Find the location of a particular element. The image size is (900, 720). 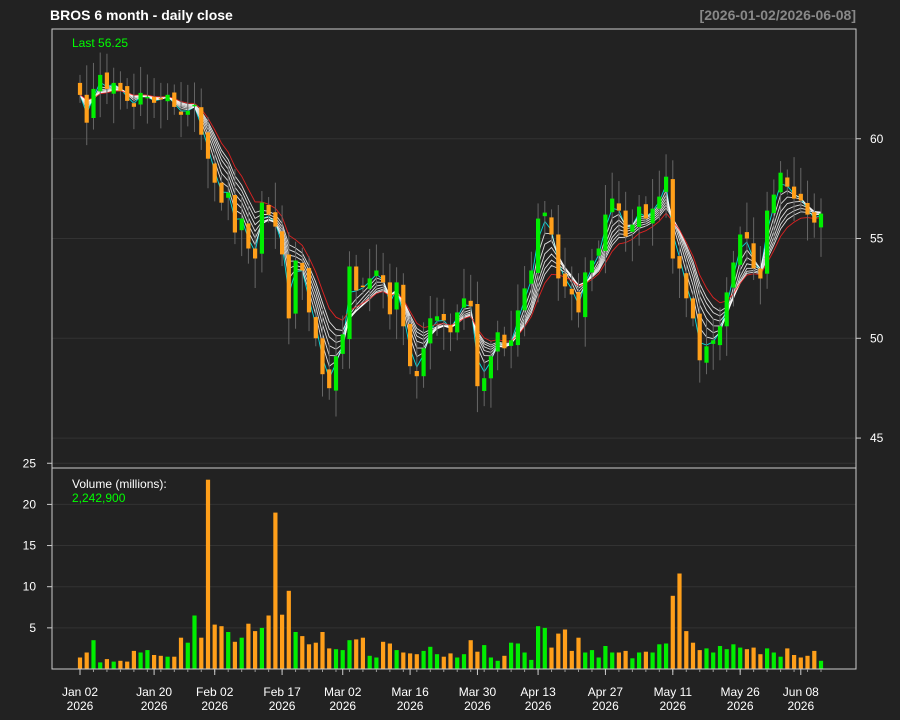

price-tick-label: 55 is located at coordinates (877, 239).